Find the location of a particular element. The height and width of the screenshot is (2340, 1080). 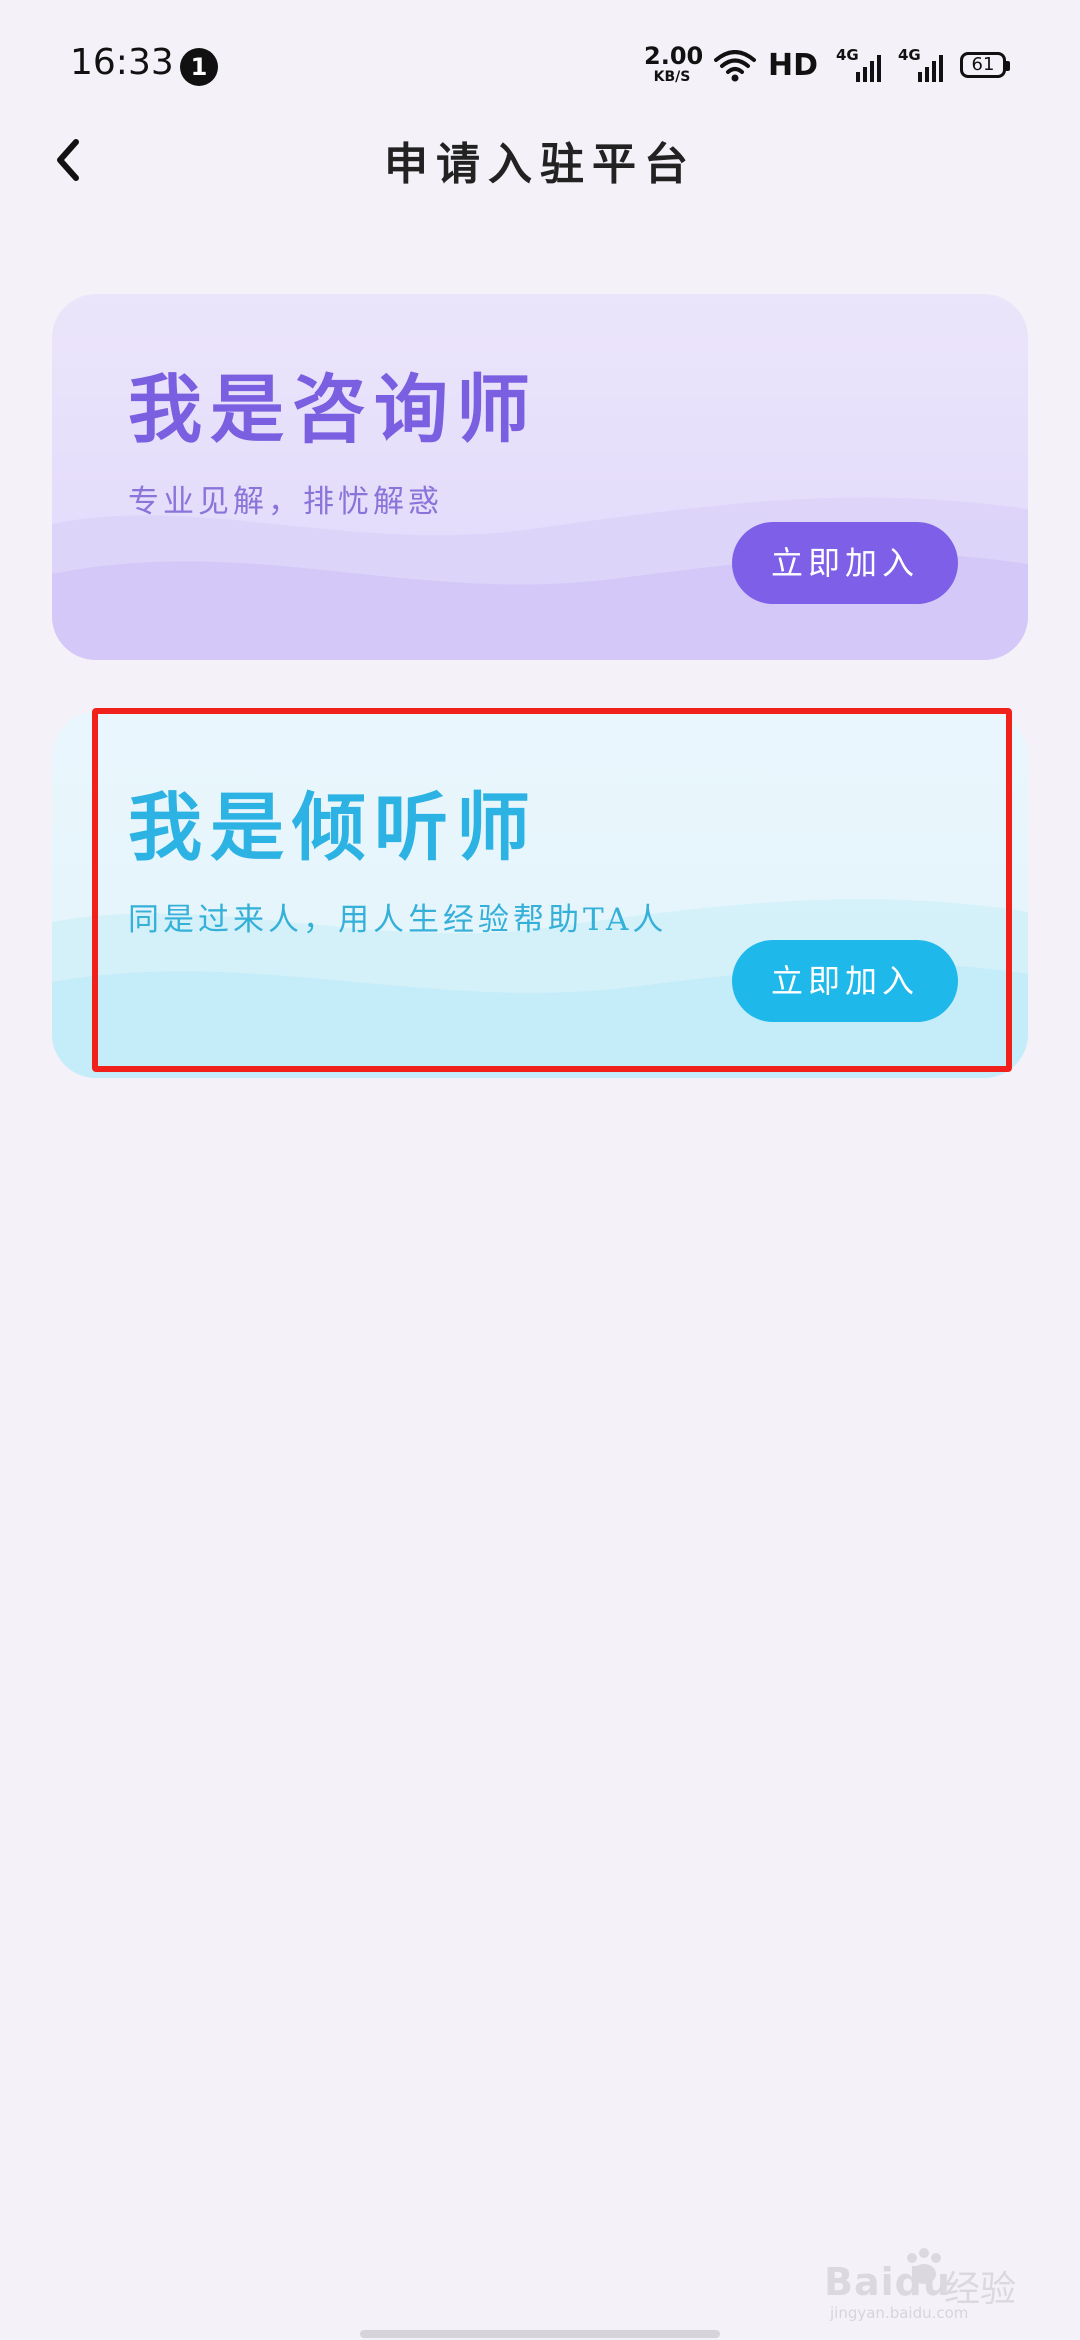

wifi-icon is located at coordinates (735, 66).